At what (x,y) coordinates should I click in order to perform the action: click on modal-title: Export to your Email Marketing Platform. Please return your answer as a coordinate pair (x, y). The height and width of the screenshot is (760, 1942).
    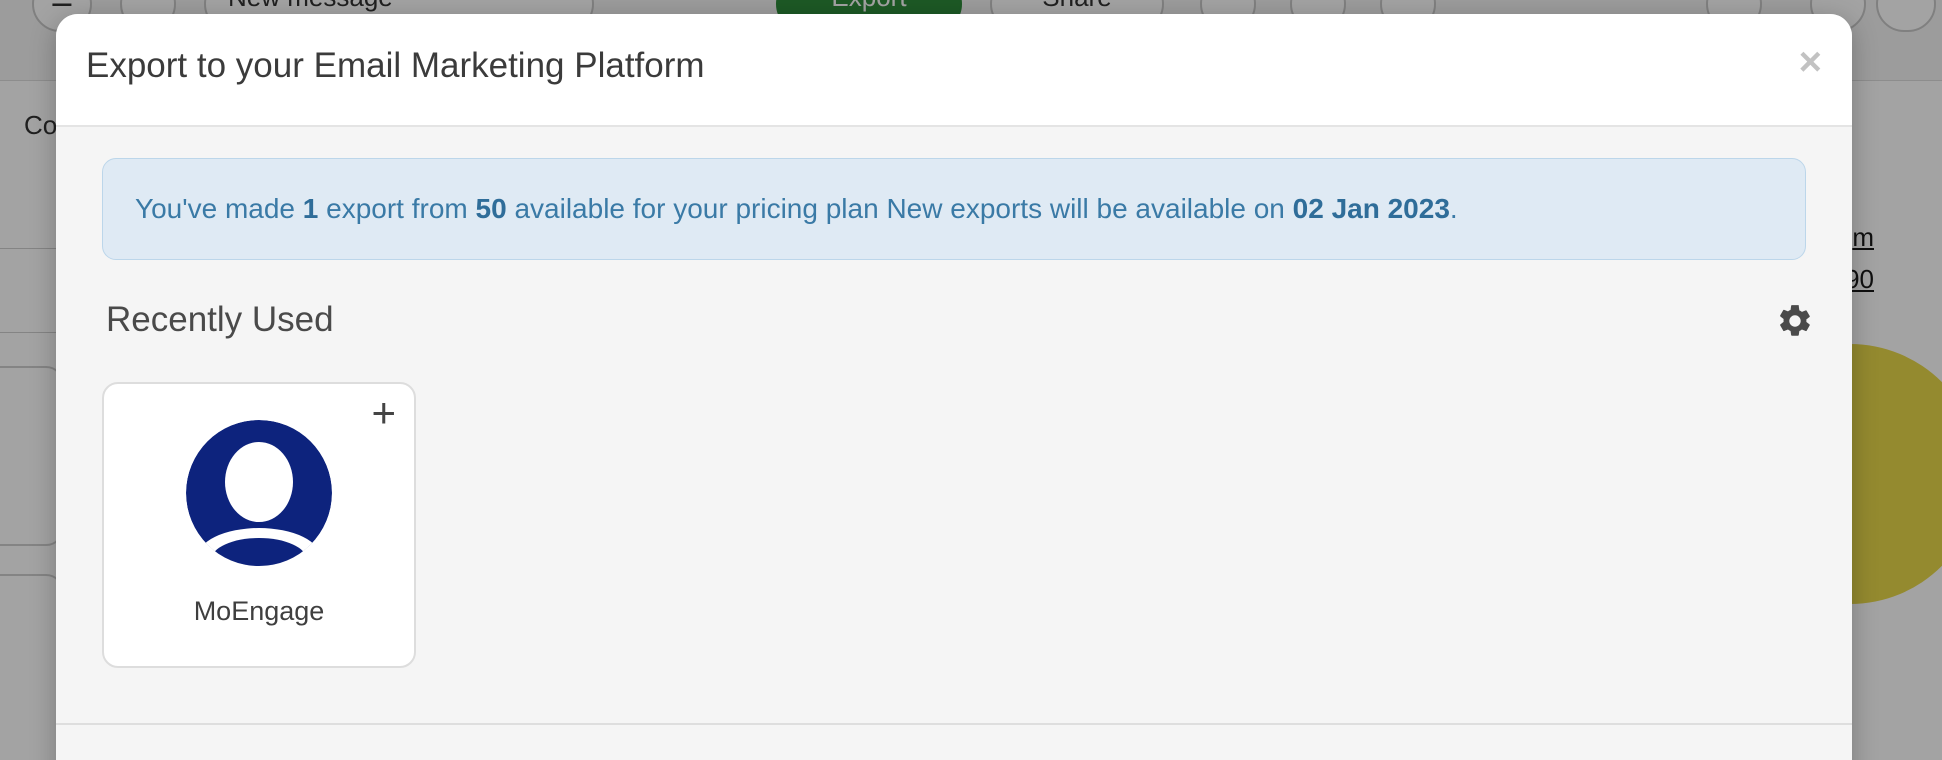
    Looking at the image, I should click on (395, 65).